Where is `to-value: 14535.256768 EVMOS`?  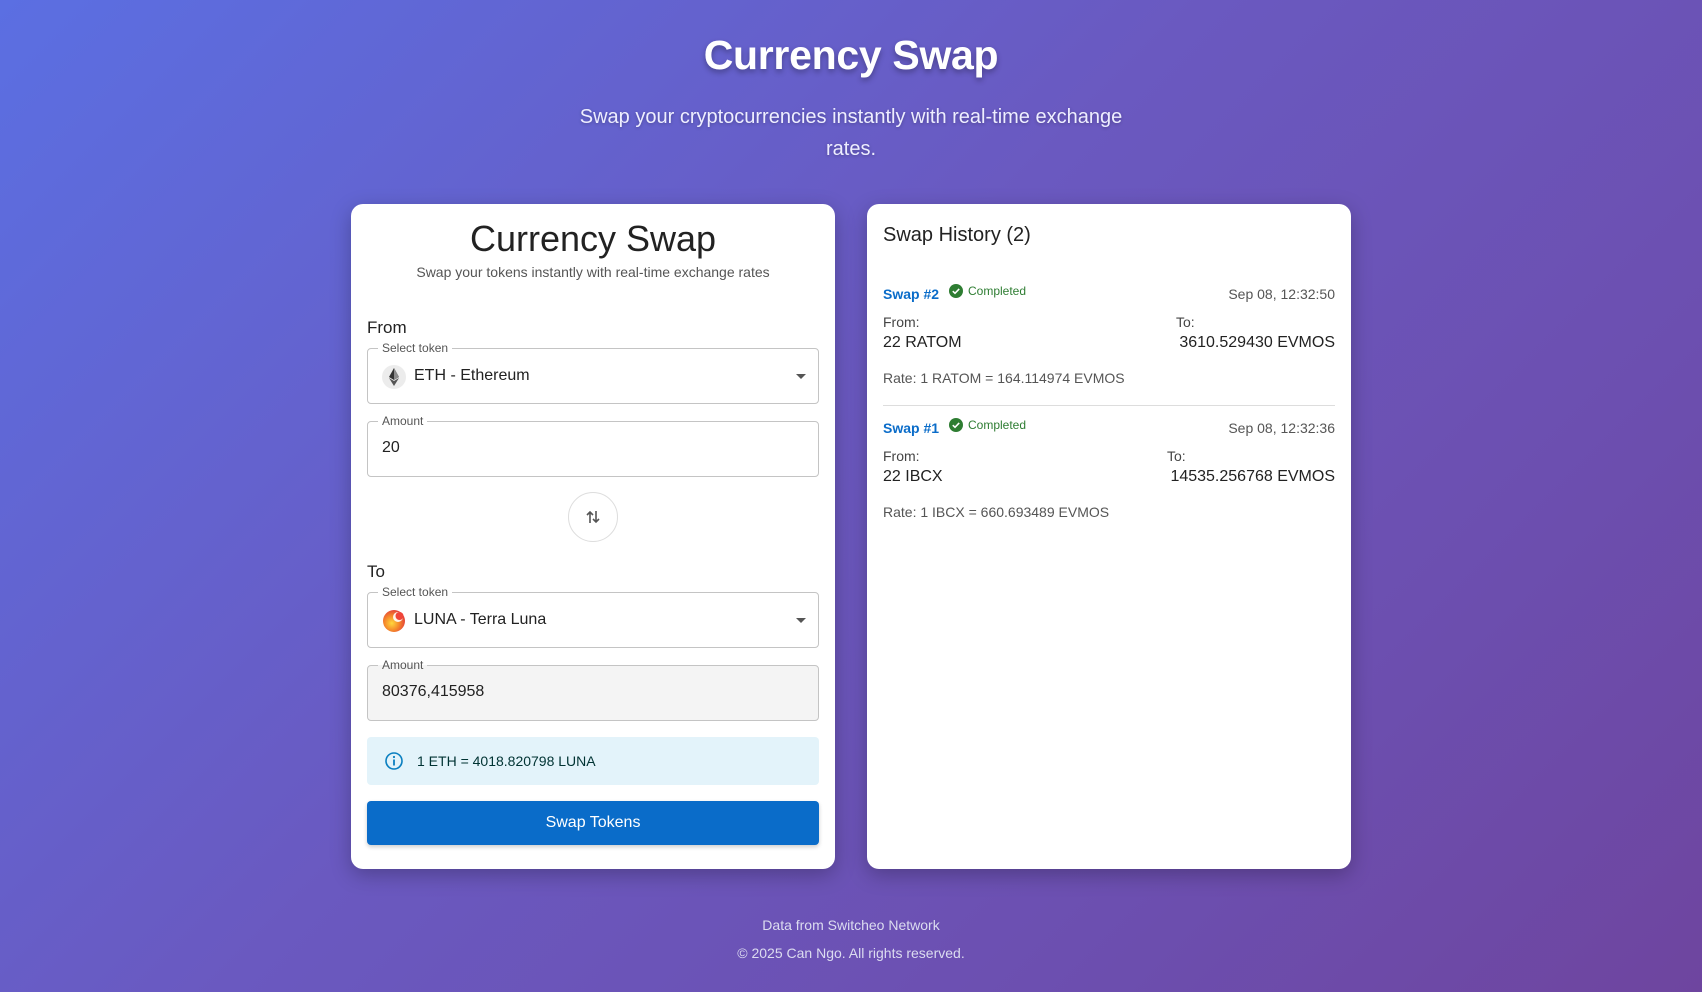 to-value: 14535.256768 EVMOS is located at coordinates (1252, 476).